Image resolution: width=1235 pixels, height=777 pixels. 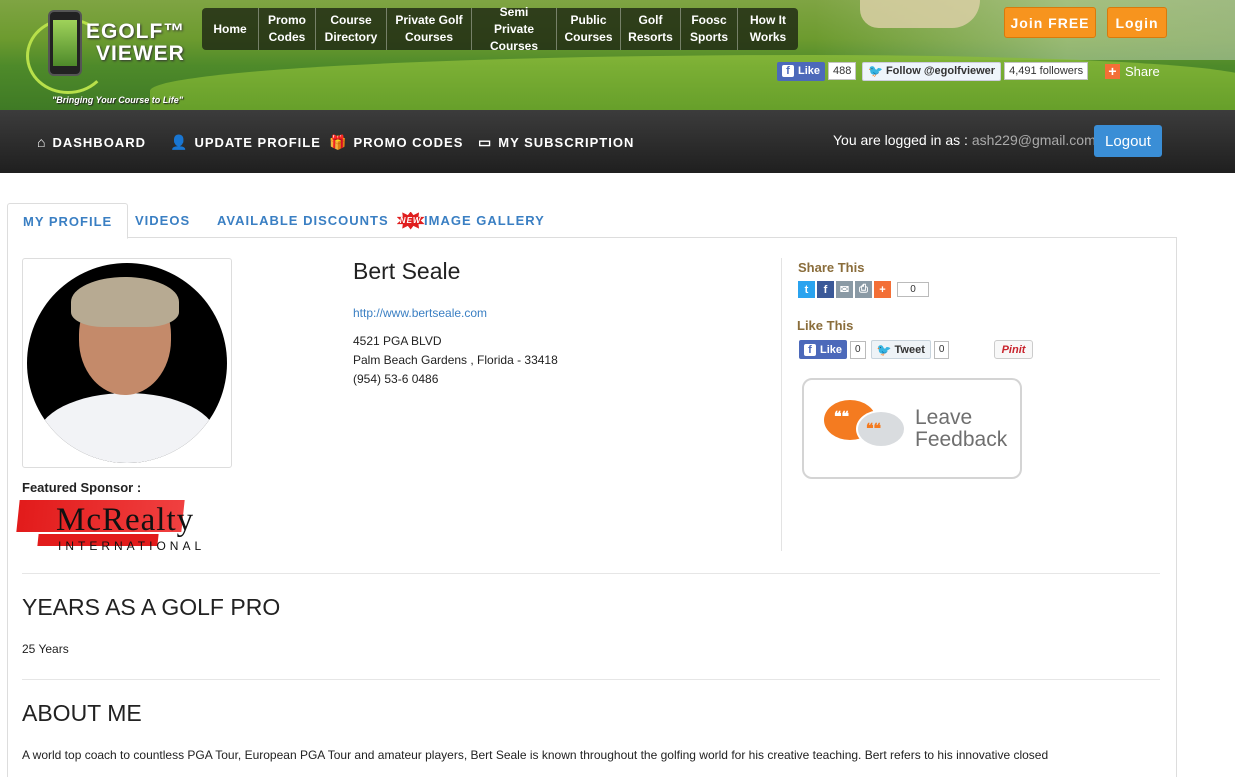 I want to click on print-share-icon: ⎙, so click(x=863, y=289).